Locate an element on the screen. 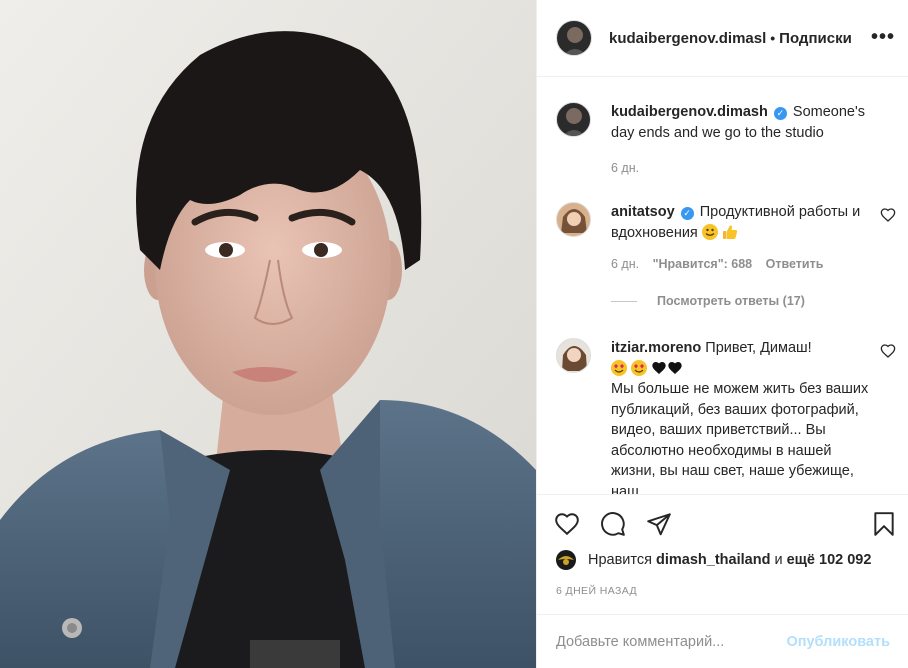 The width and height of the screenshot is (908, 668). post-date: 6 ДНЕЙ НАЗАД is located at coordinates (596, 591).